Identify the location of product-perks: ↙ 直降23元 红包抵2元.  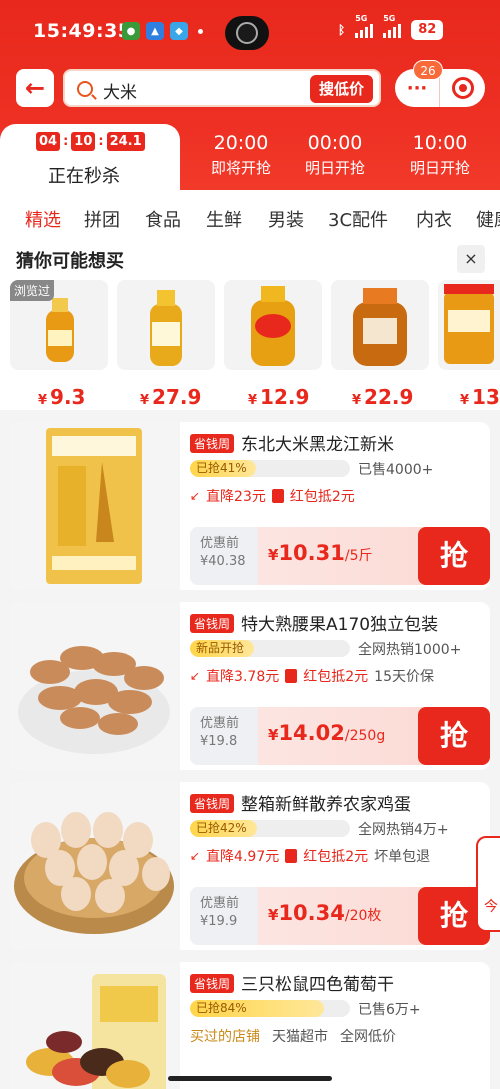
(272, 497).